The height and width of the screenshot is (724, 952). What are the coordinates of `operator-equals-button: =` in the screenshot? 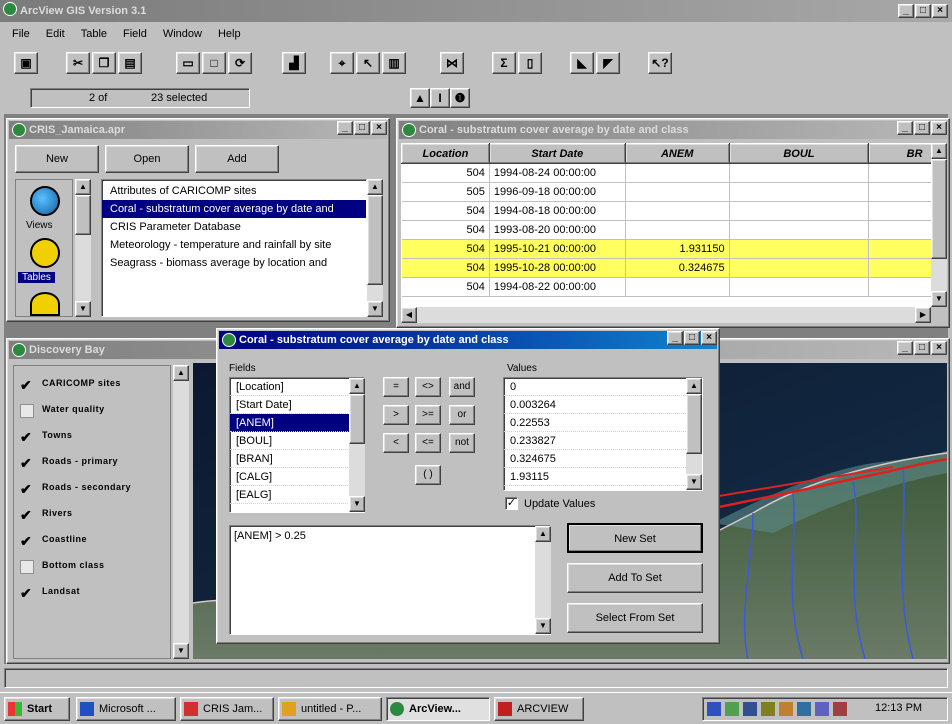 It's located at (396, 387).